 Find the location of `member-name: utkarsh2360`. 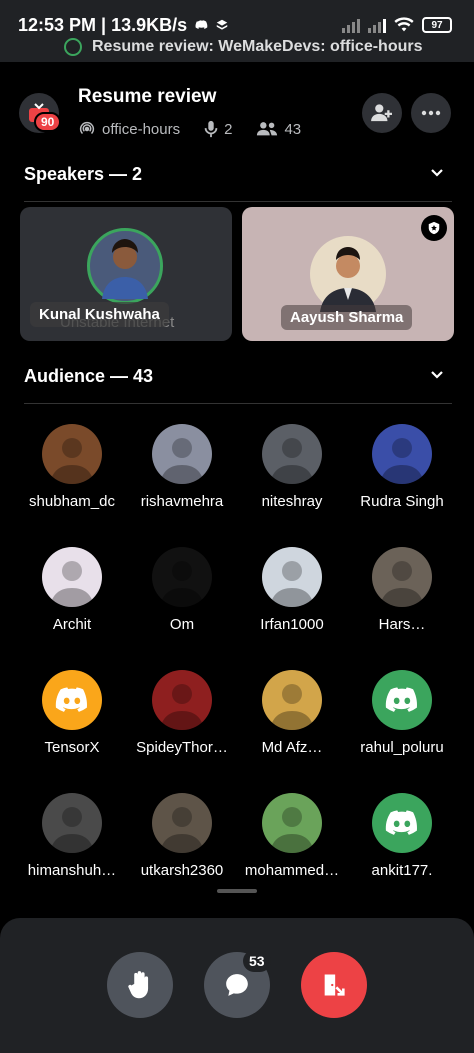

member-name: utkarsh2360 is located at coordinates (182, 870).